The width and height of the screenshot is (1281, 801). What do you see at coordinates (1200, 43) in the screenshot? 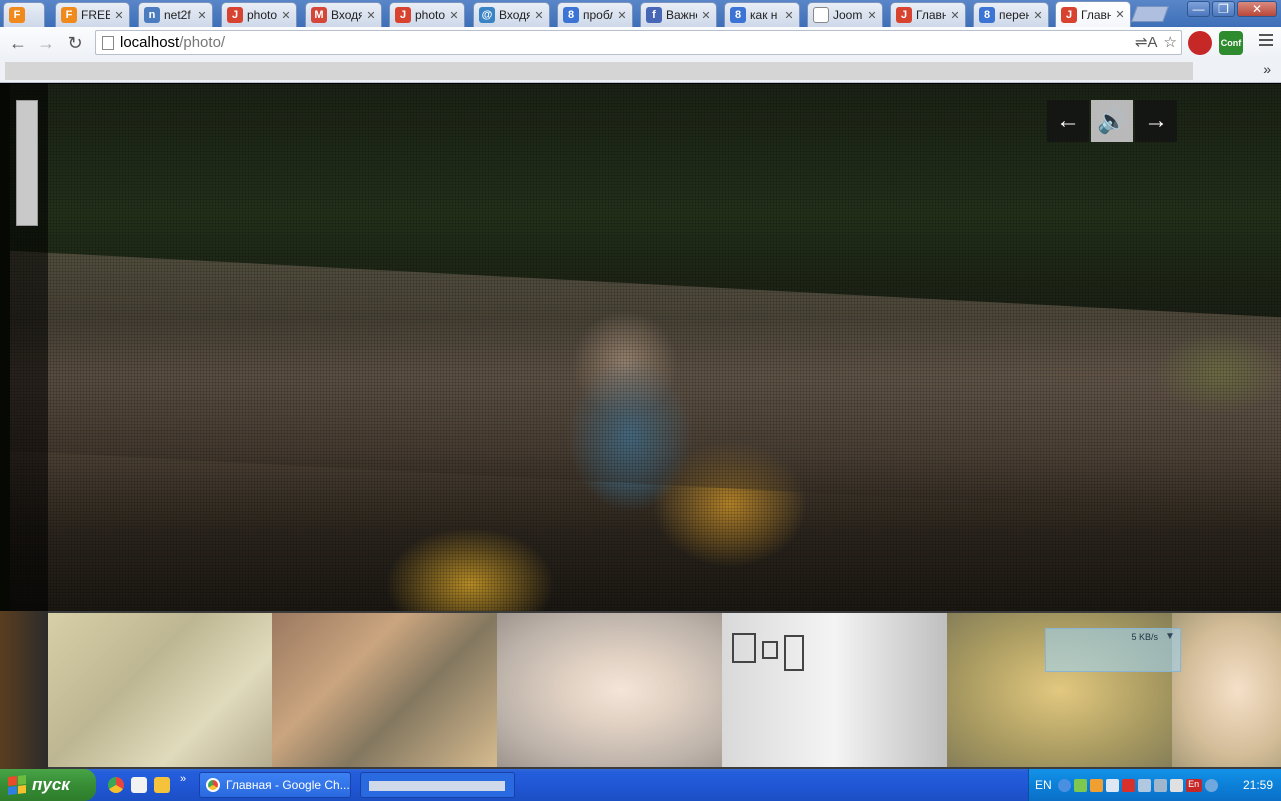
I see `extension-adblock-icon` at bounding box center [1200, 43].